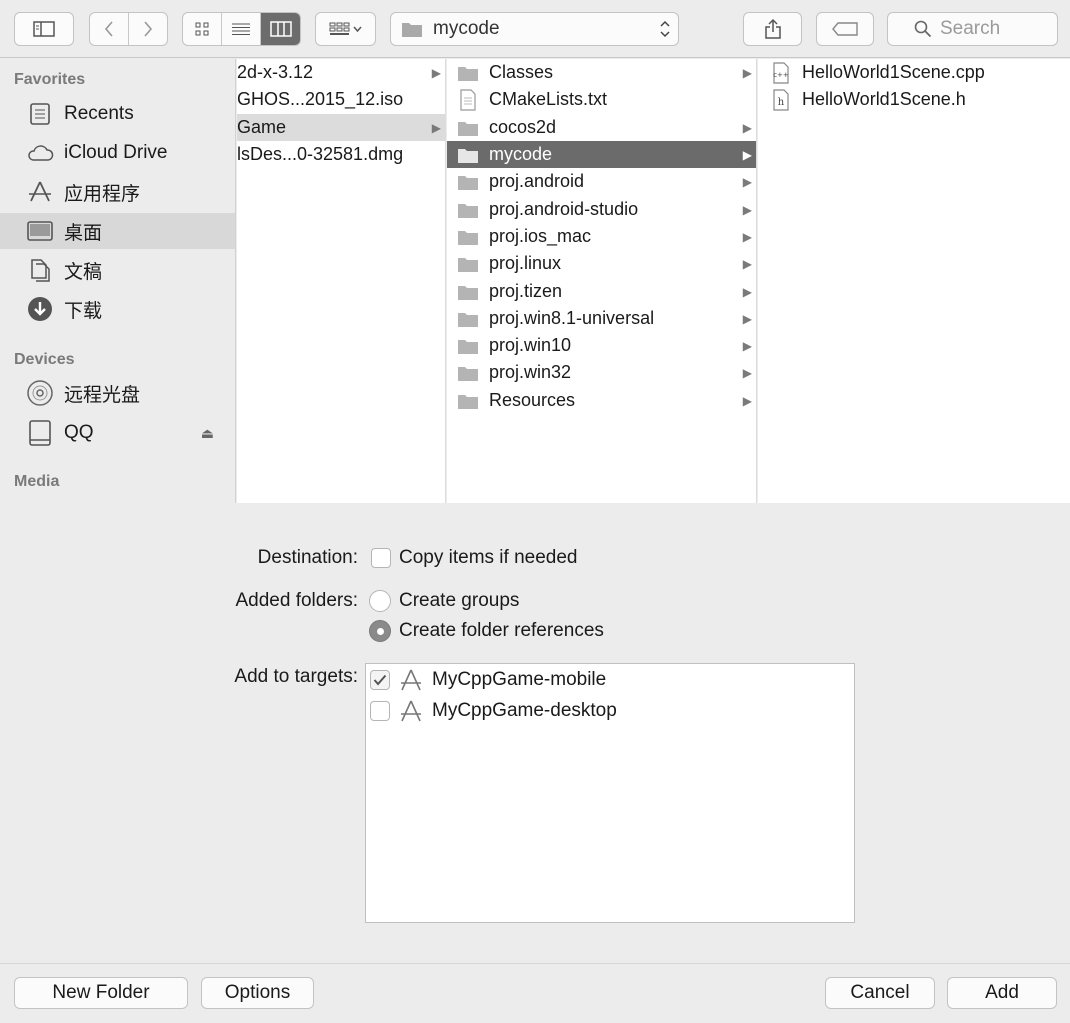 The image size is (1070, 1023). What do you see at coordinates (1002, 993) in the screenshot?
I see `add-button: Add` at bounding box center [1002, 993].